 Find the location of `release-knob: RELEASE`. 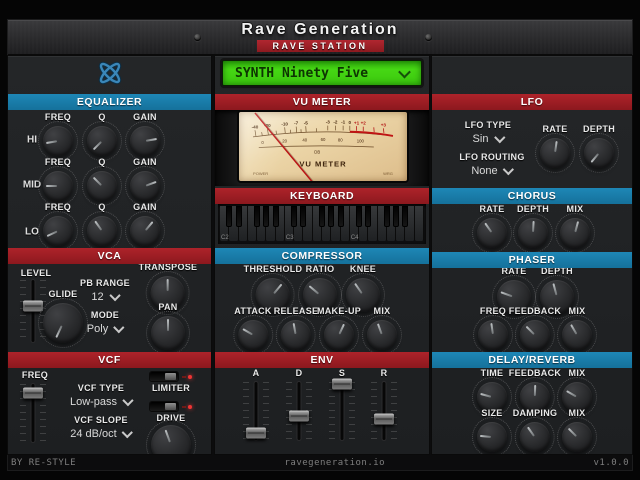

release-knob: RELEASE is located at coordinates (296, 330).